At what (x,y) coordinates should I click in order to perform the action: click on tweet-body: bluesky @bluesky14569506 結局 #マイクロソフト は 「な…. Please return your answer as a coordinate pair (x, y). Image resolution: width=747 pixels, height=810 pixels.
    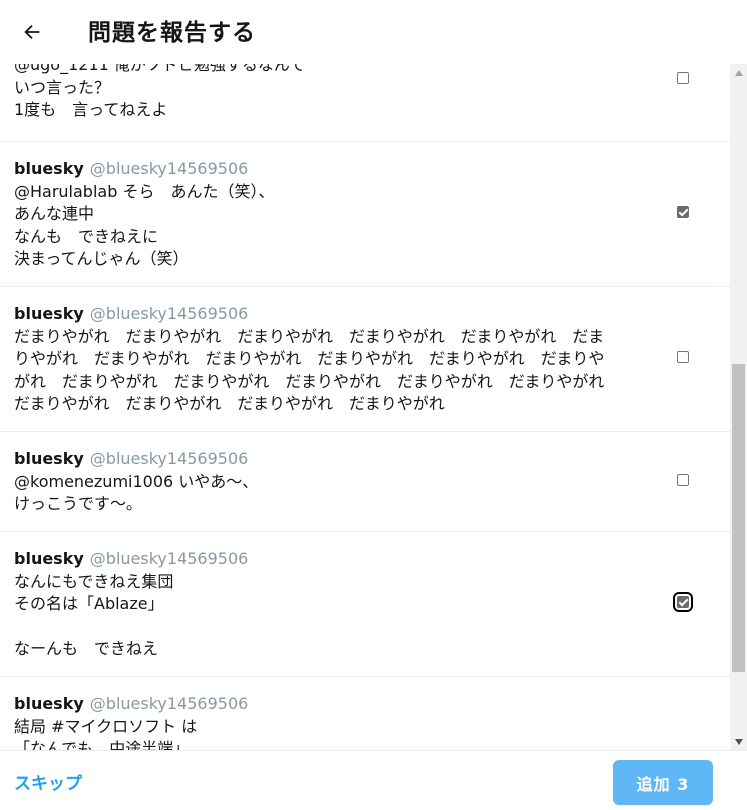
    Looking at the image, I should click on (339, 721).